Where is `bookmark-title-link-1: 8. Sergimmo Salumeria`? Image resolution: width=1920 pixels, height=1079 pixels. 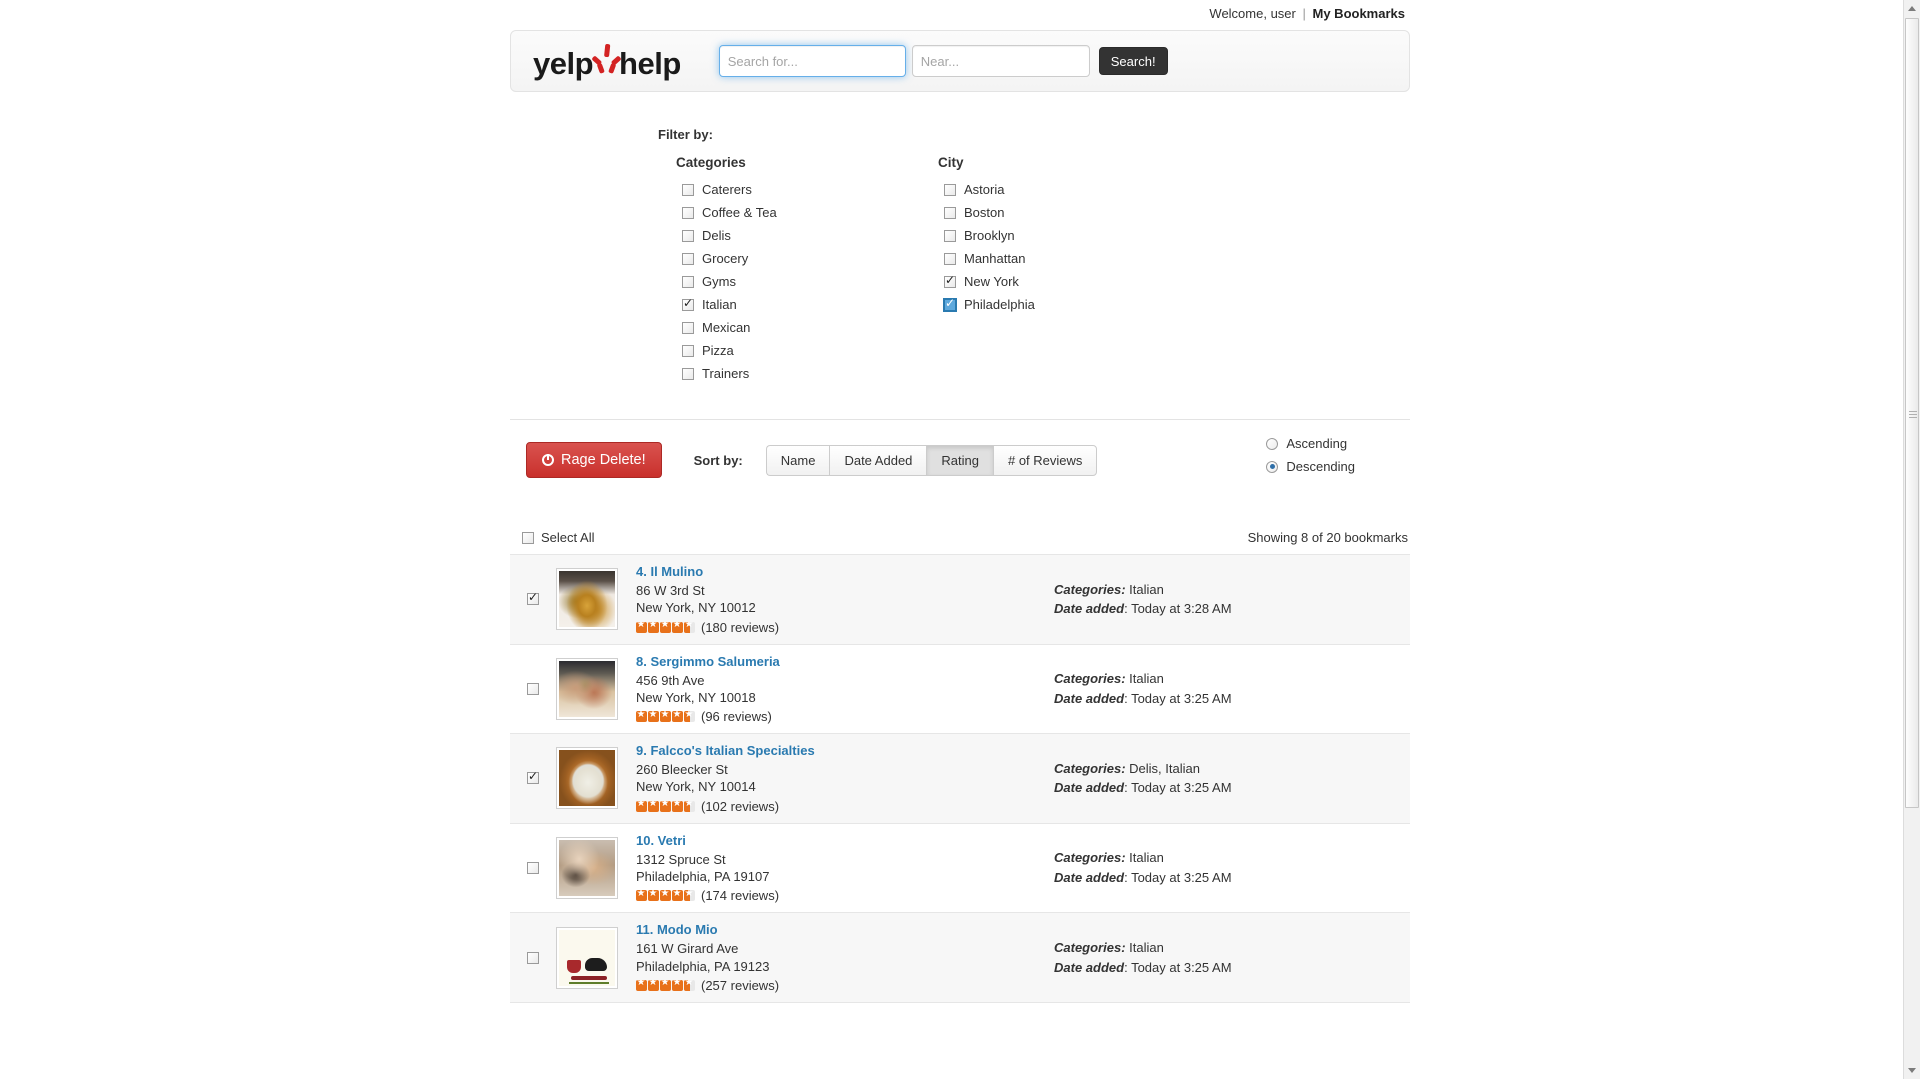
bookmark-title-link-1: 8. Sergimmo Salumeria is located at coordinates (821, 661).